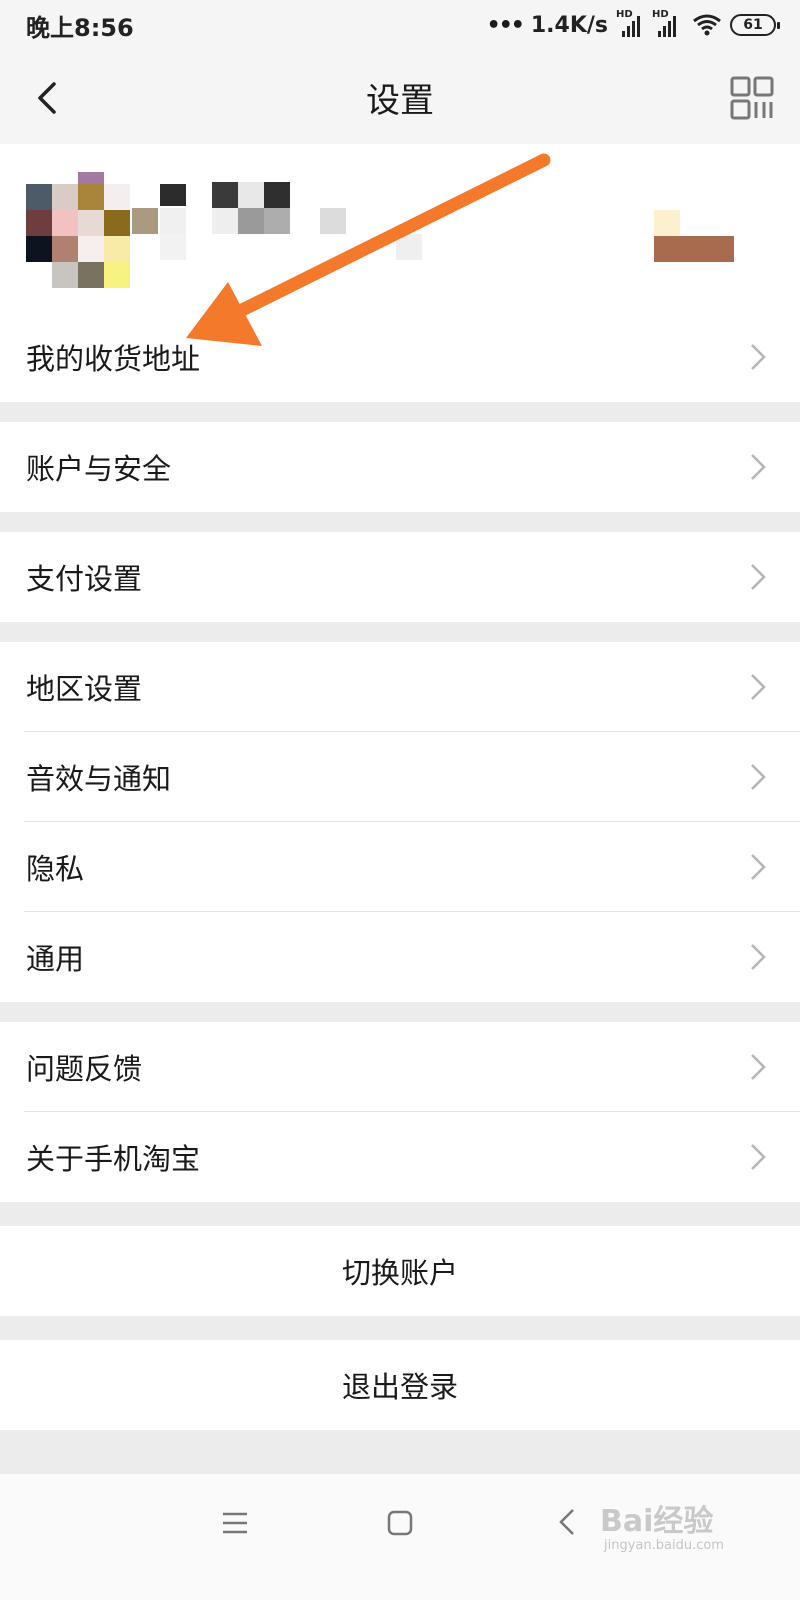 The image size is (800, 1600). What do you see at coordinates (755, 25) in the screenshot?
I see `battery-indicator: 61` at bounding box center [755, 25].